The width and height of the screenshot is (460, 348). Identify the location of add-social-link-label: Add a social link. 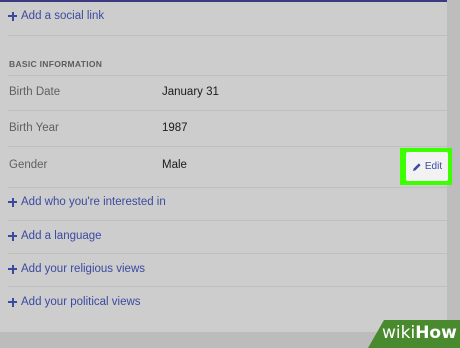
(63, 16).